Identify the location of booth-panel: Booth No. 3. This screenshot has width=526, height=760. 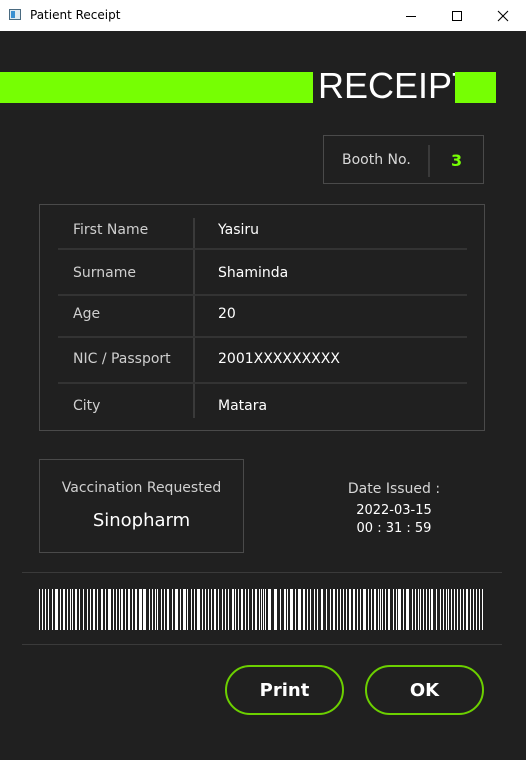
(403, 159).